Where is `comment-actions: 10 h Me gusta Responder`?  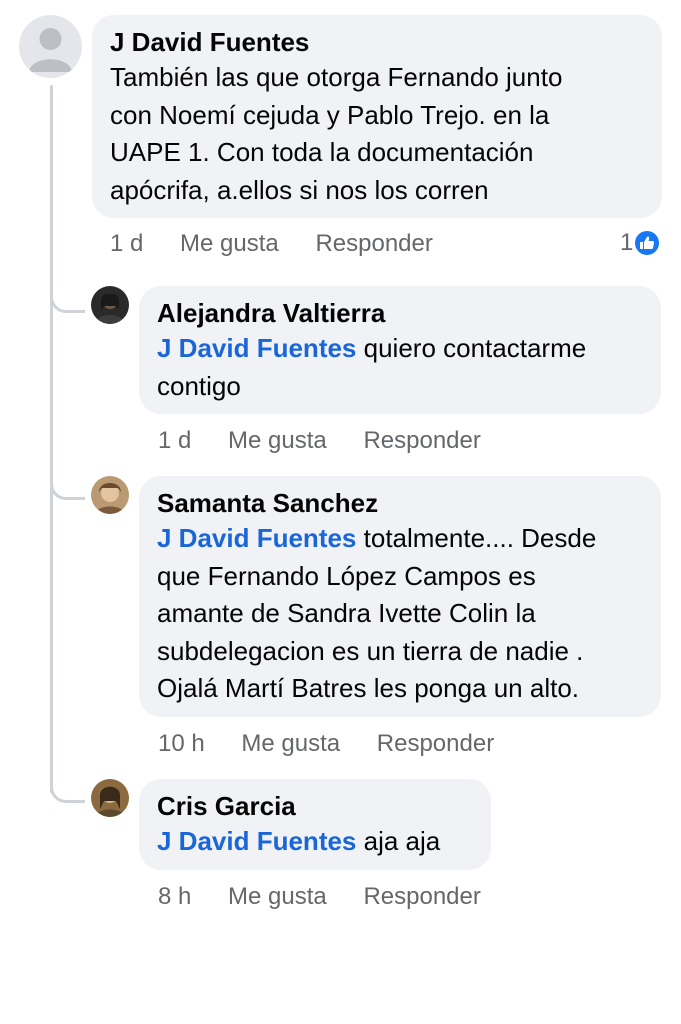 comment-actions: 10 h Me gusta Responder is located at coordinates (341, 744).